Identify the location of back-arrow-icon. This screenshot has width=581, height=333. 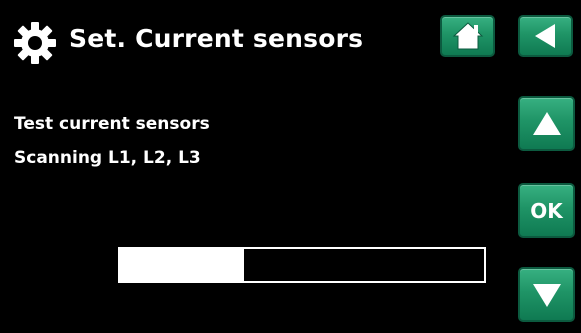
(544, 36).